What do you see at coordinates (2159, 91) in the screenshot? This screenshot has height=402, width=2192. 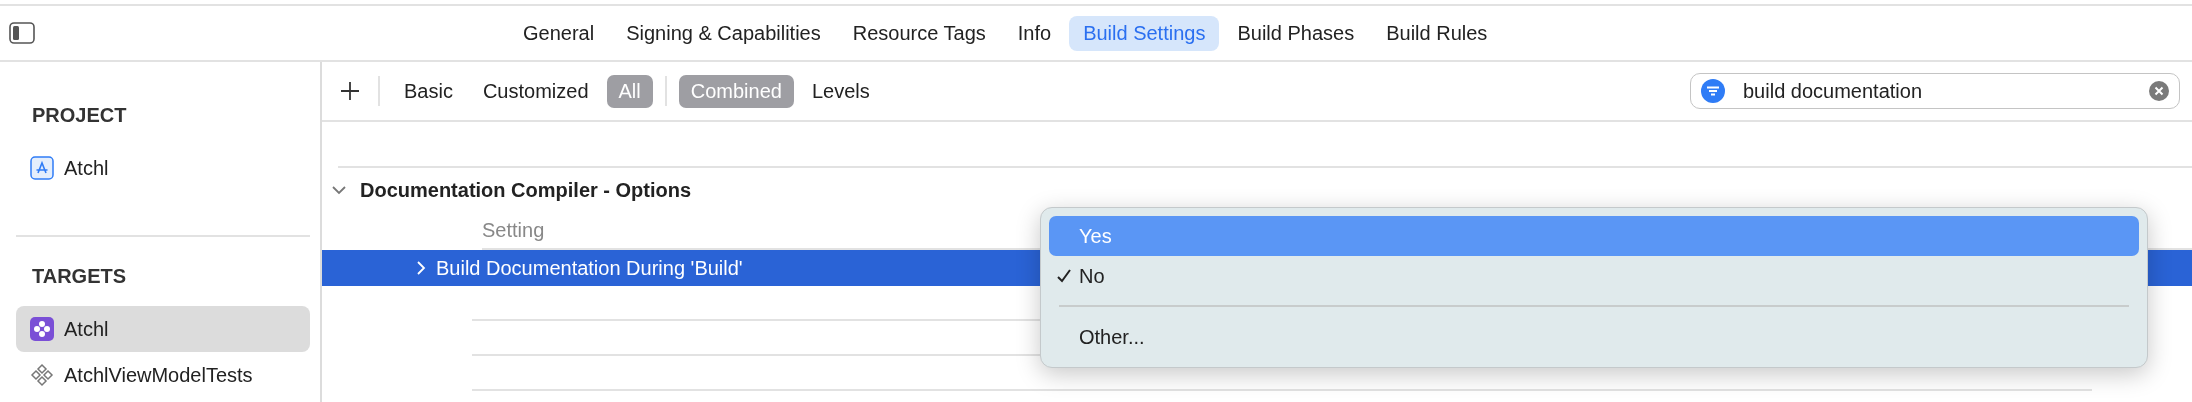 I see `clear-icon` at bounding box center [2159, 91].